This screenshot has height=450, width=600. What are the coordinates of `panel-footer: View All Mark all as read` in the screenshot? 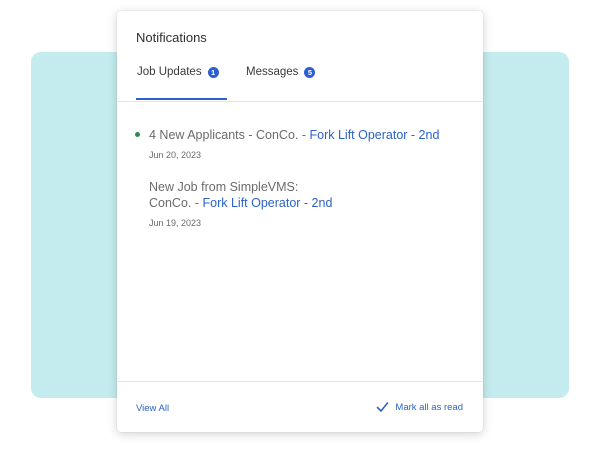 It's located at (300, 406).